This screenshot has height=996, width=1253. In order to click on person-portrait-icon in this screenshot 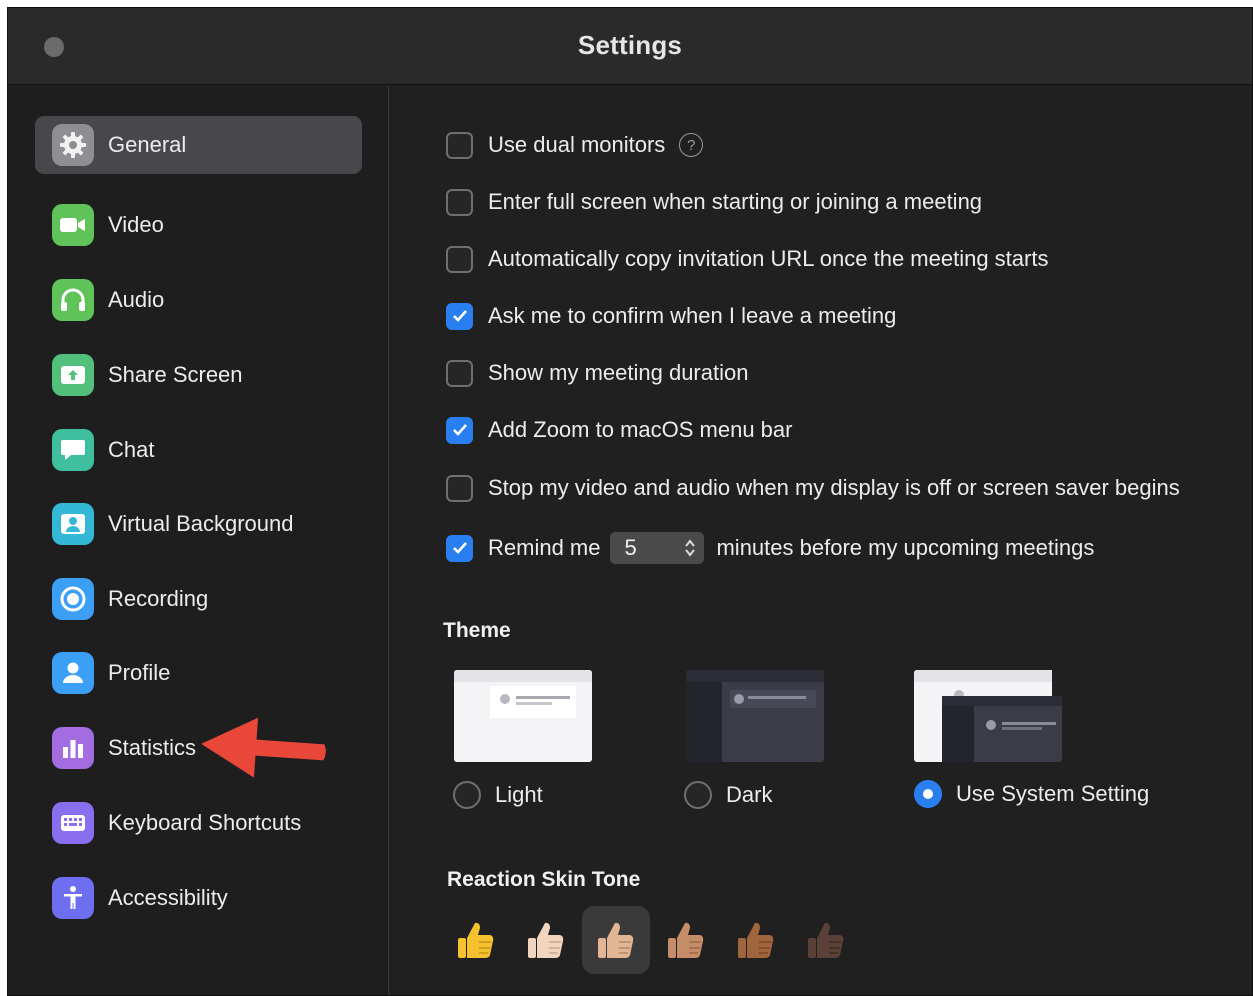, I will do `click(73, 524)`.